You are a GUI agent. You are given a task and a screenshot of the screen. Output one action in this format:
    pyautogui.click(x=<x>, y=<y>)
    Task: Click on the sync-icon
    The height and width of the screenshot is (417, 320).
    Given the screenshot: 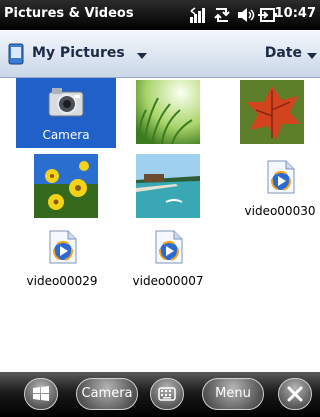 What is the action you would take?
    pyautogui.click(x=222, y=15)
    